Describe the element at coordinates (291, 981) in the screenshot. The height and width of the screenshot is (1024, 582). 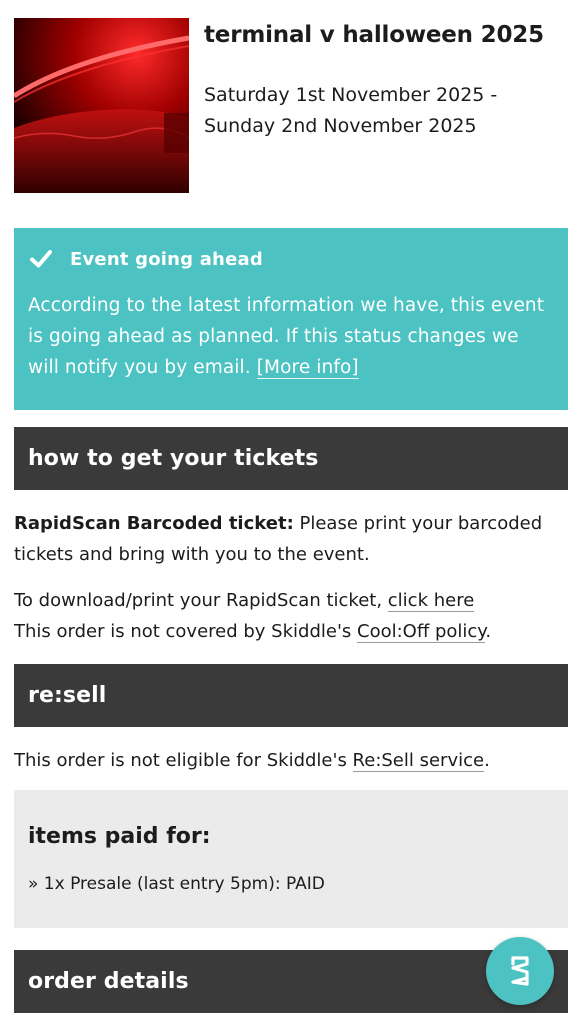
I see `section-order-details: order details` at that location.